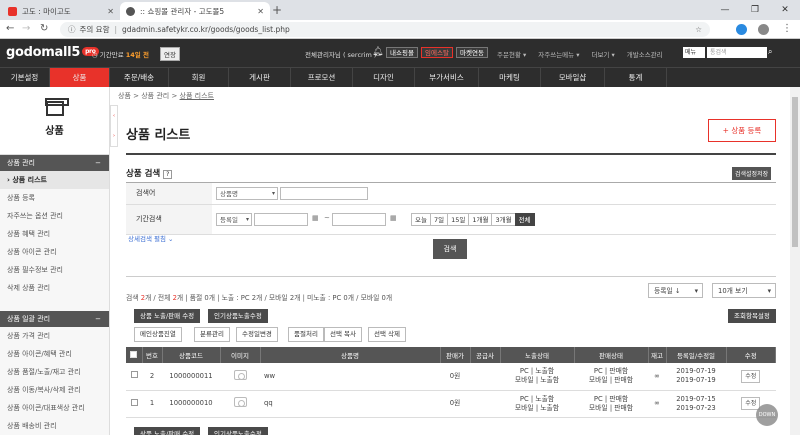 This screenshot has width=800, height=435. I want to click on back-icon: ←, so click(10, 28).